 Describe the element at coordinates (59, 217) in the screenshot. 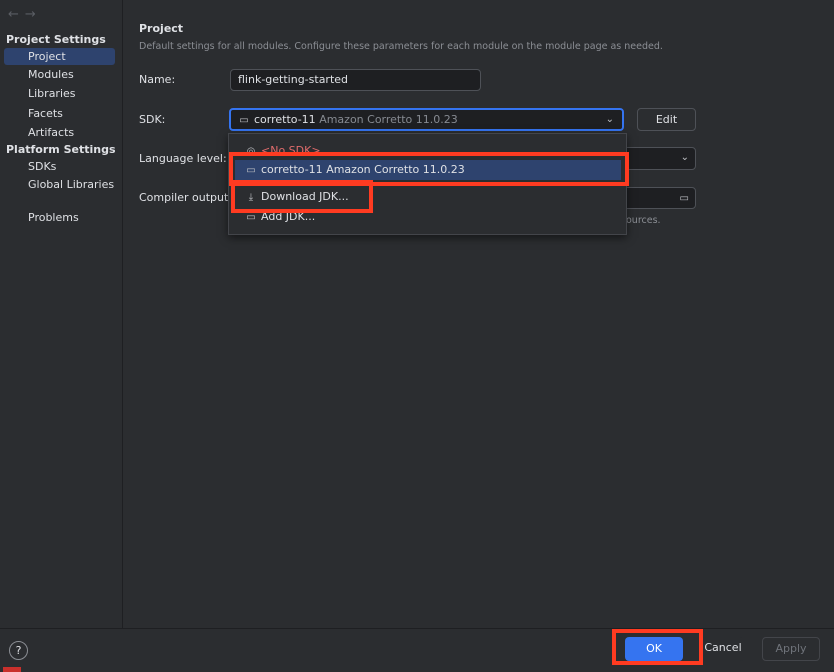

I see `sidebar-item-problems: Problems` at that location.